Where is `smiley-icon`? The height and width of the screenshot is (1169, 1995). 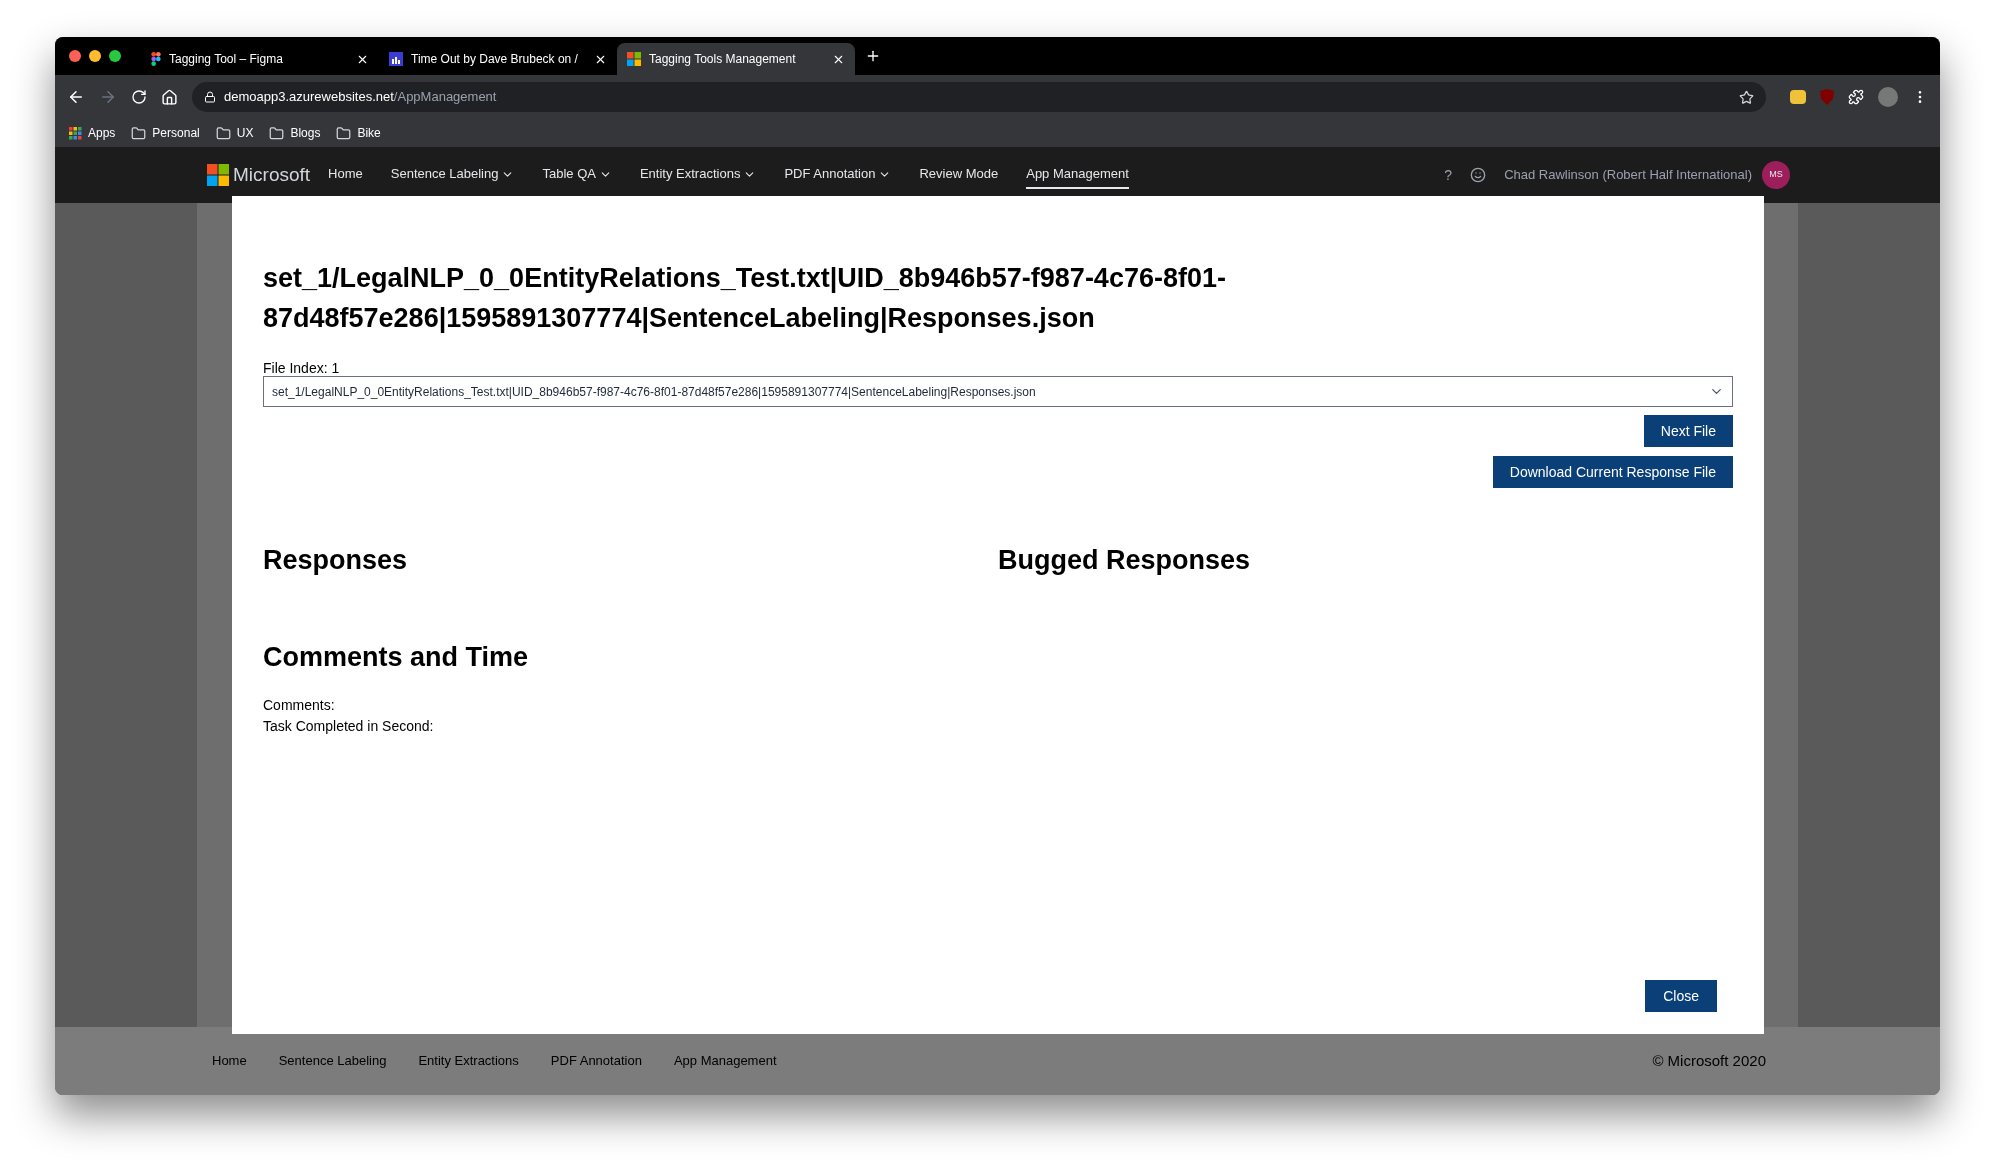 smiley-icon is located at coordinates (1478, 175).